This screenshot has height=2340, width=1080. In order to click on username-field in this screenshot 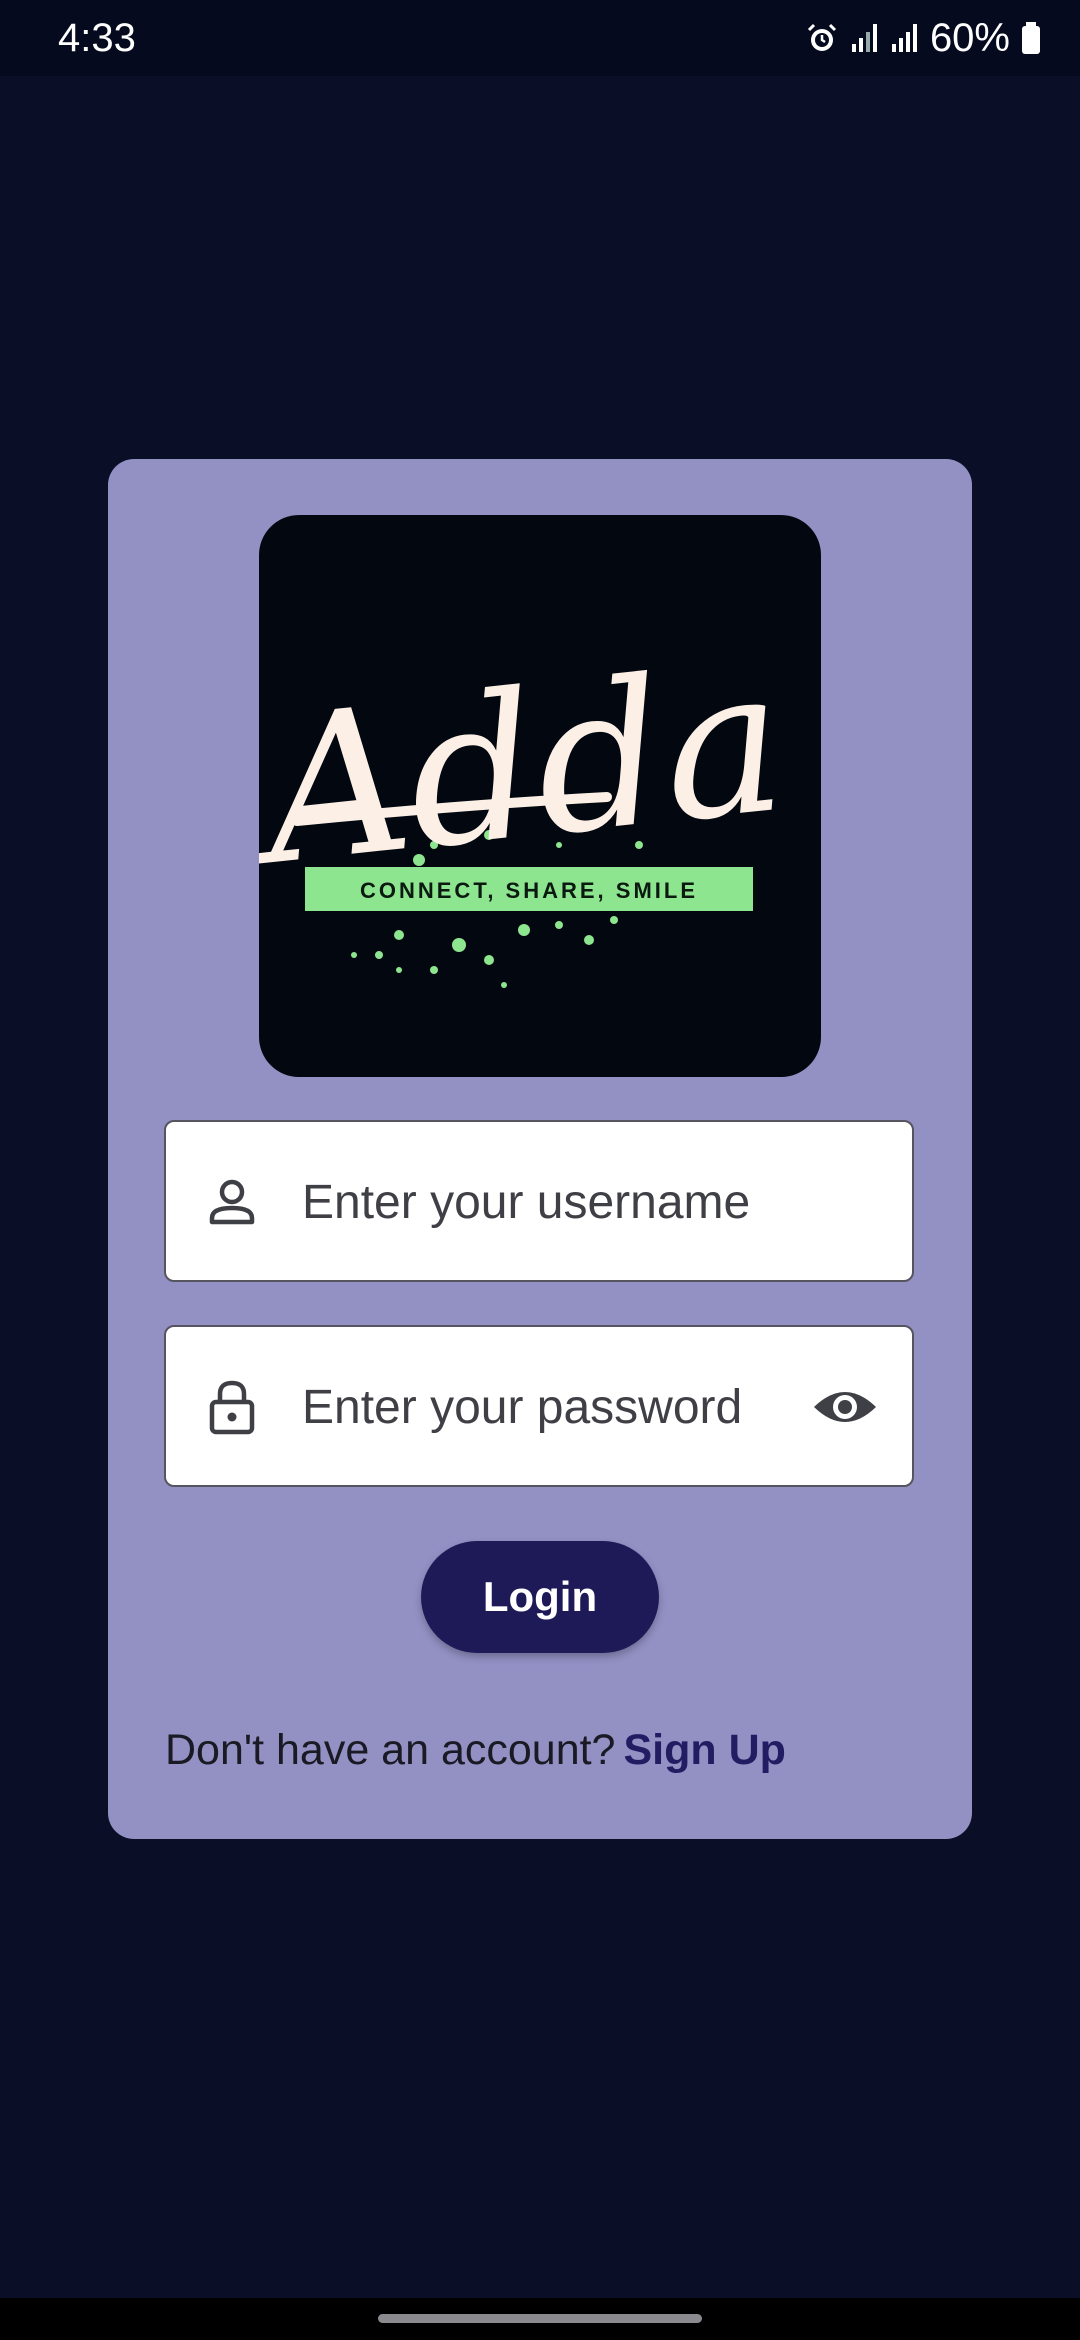, I will do `click(539, 1201)`.